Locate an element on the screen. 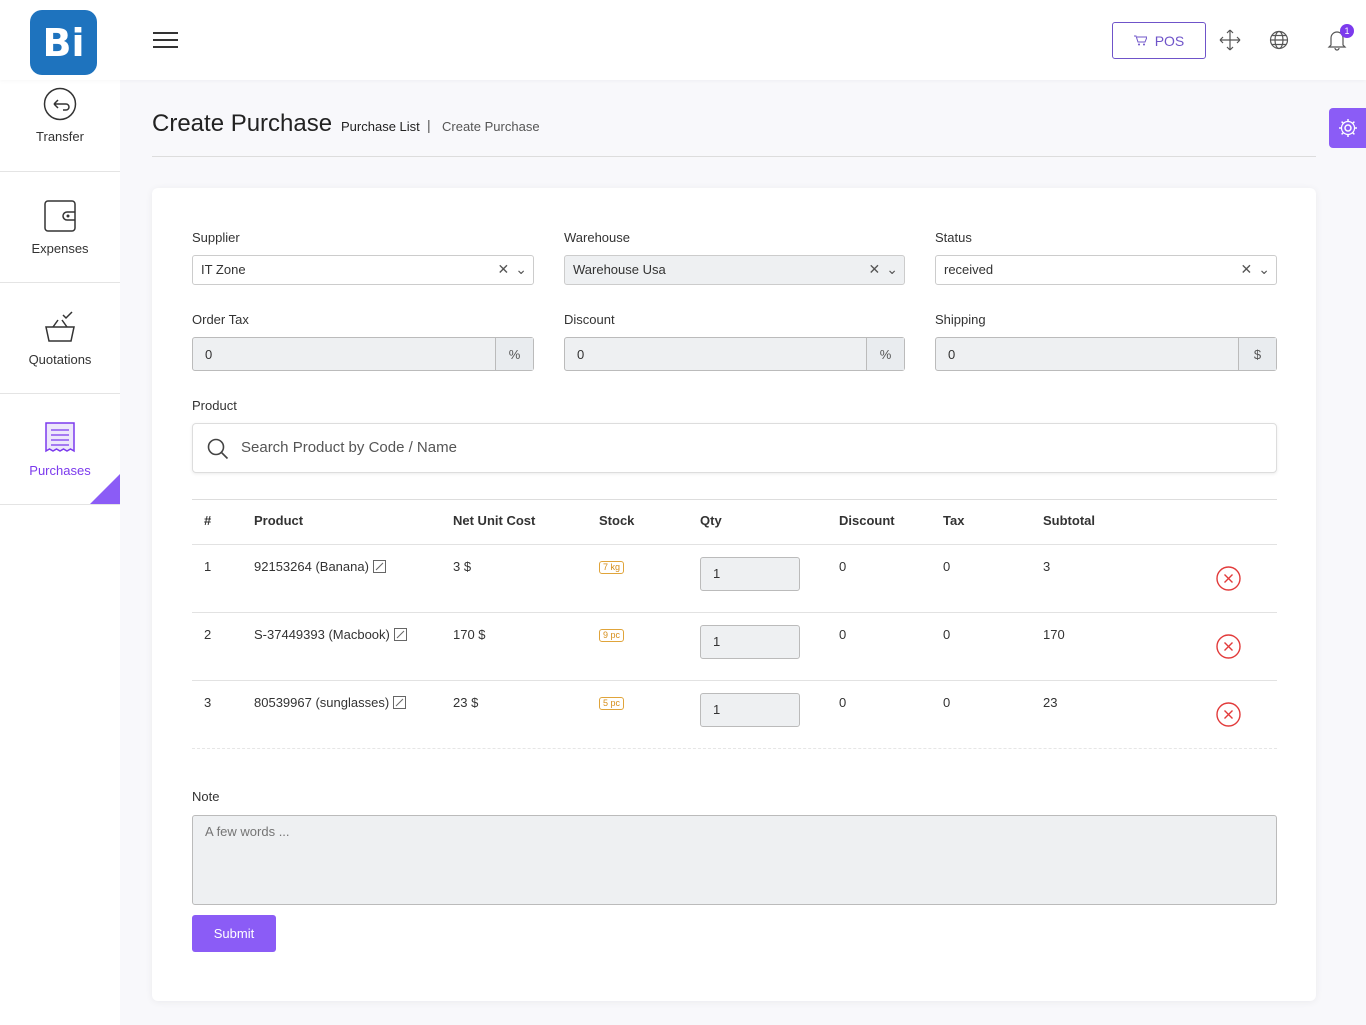 This screenshot has height=1025, width=1366. top-header: Bi POS 1 is located at coordinates (683, 40).